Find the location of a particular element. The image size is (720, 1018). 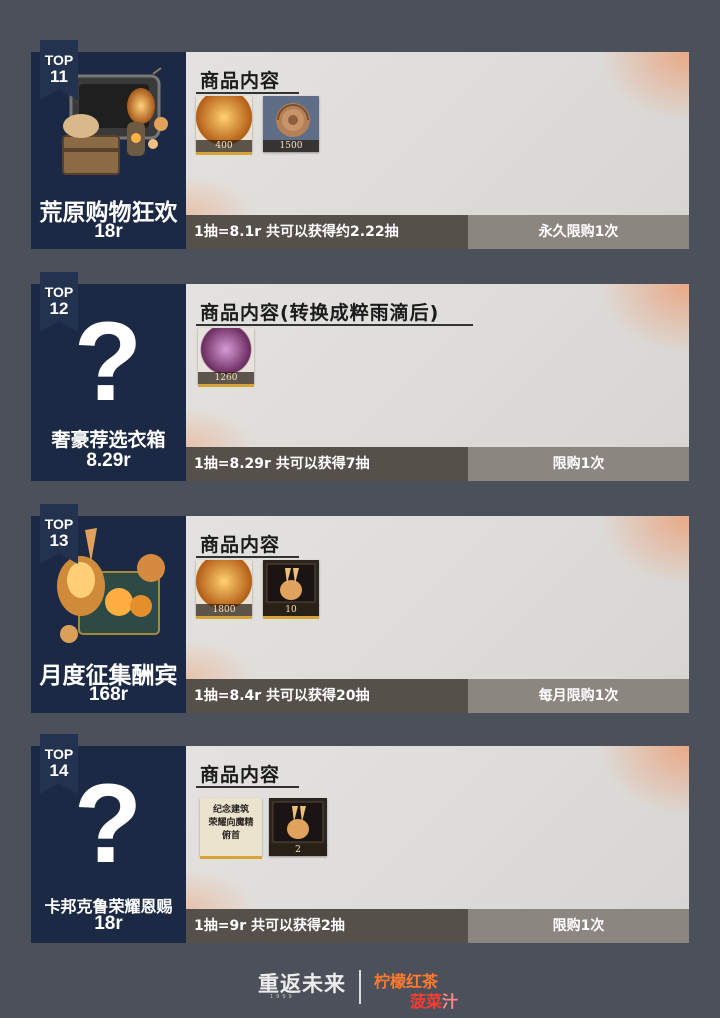

text-card-icon: 纪念建筑 荣耀向魔精 俯首 is located at coordinates (231, 828).